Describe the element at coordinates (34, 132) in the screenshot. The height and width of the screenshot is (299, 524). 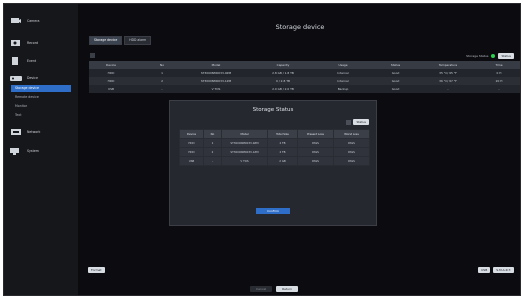
I see `sidebar-item-label: Network` at that location.